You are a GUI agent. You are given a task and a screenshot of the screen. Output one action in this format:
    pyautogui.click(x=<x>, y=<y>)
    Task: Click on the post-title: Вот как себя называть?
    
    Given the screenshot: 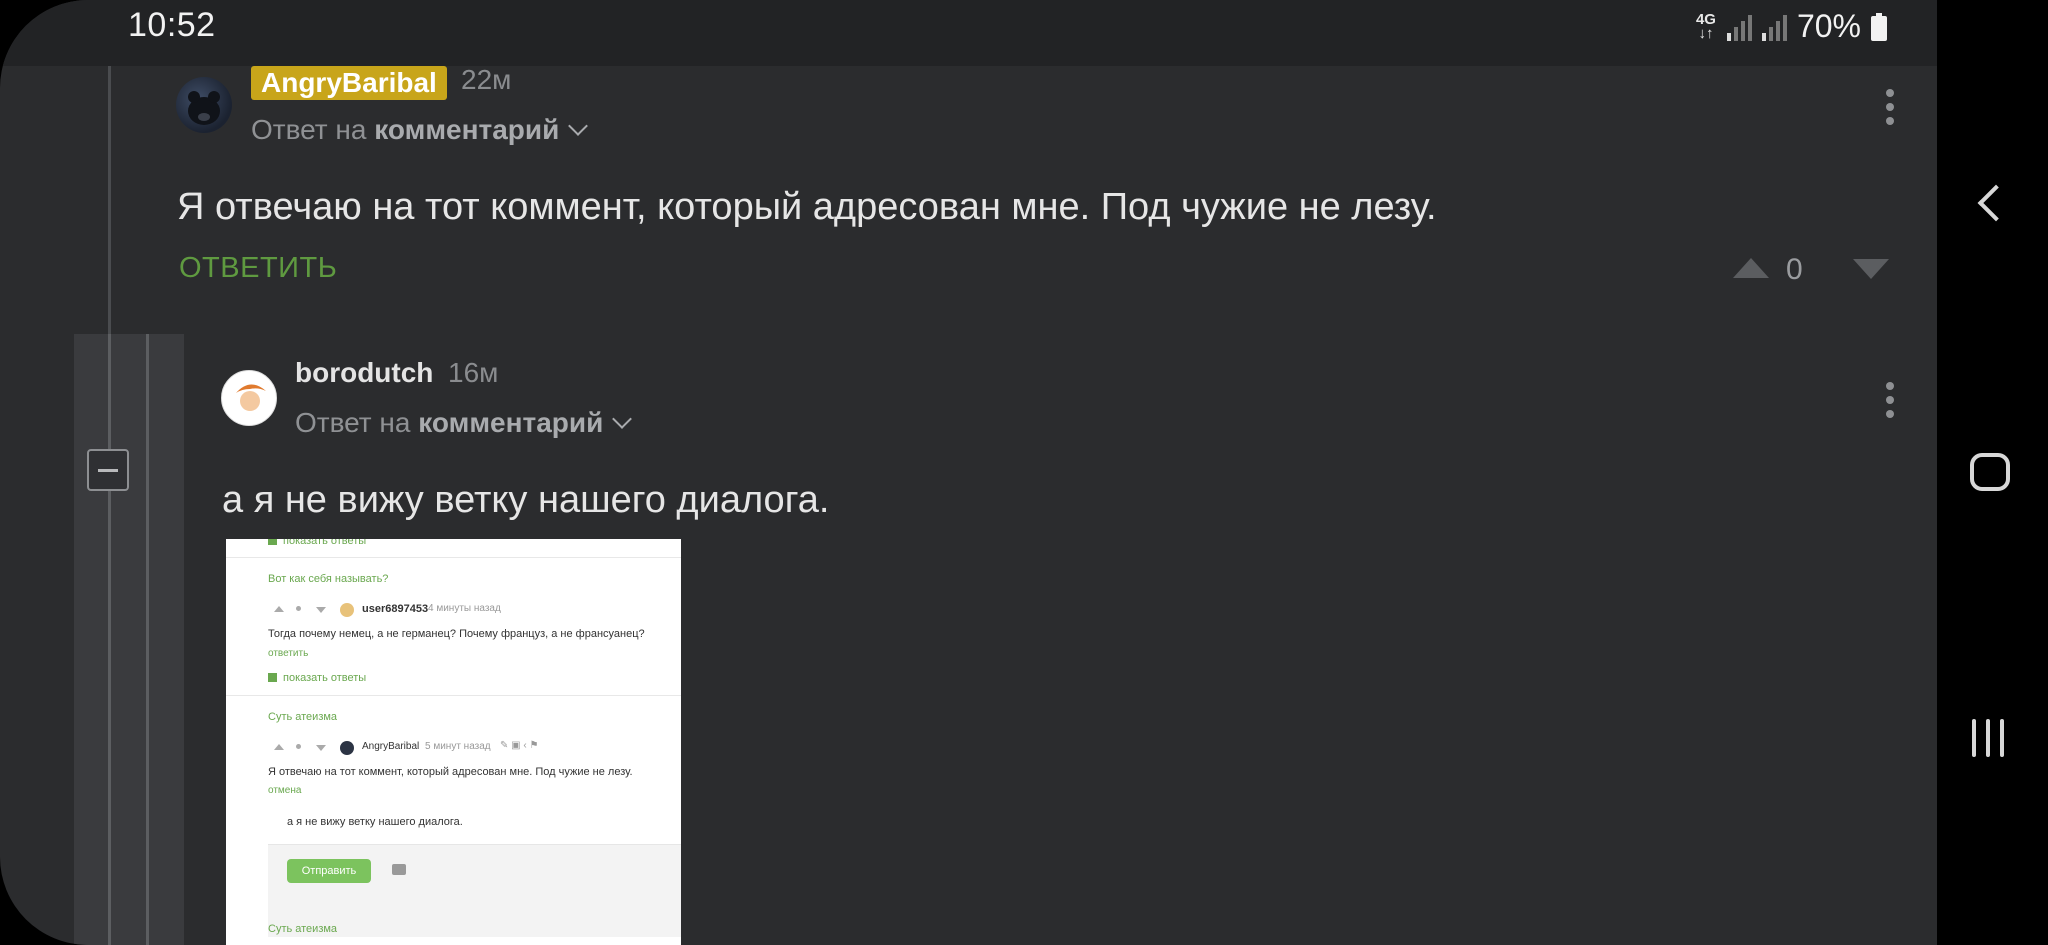 What is the action you would take?
    pyautogui.click(x=328, y=579)
    